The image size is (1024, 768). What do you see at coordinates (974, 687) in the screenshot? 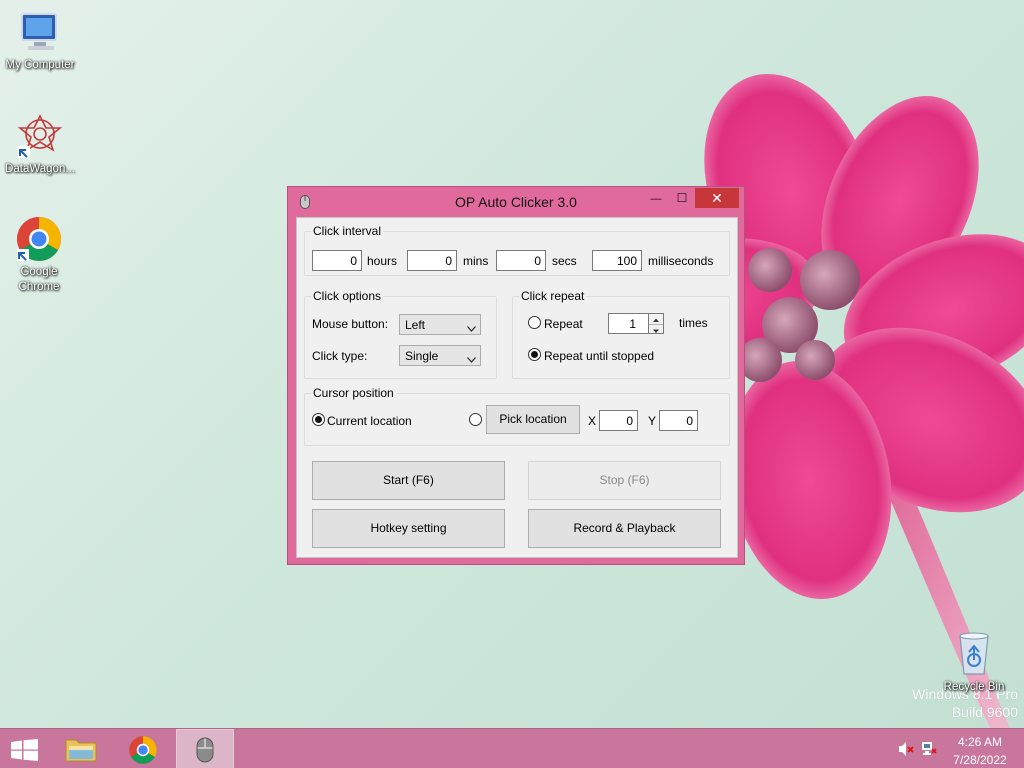
I see `desktop-icon-label: Recycle Bin` at bounding box center [974, 687].